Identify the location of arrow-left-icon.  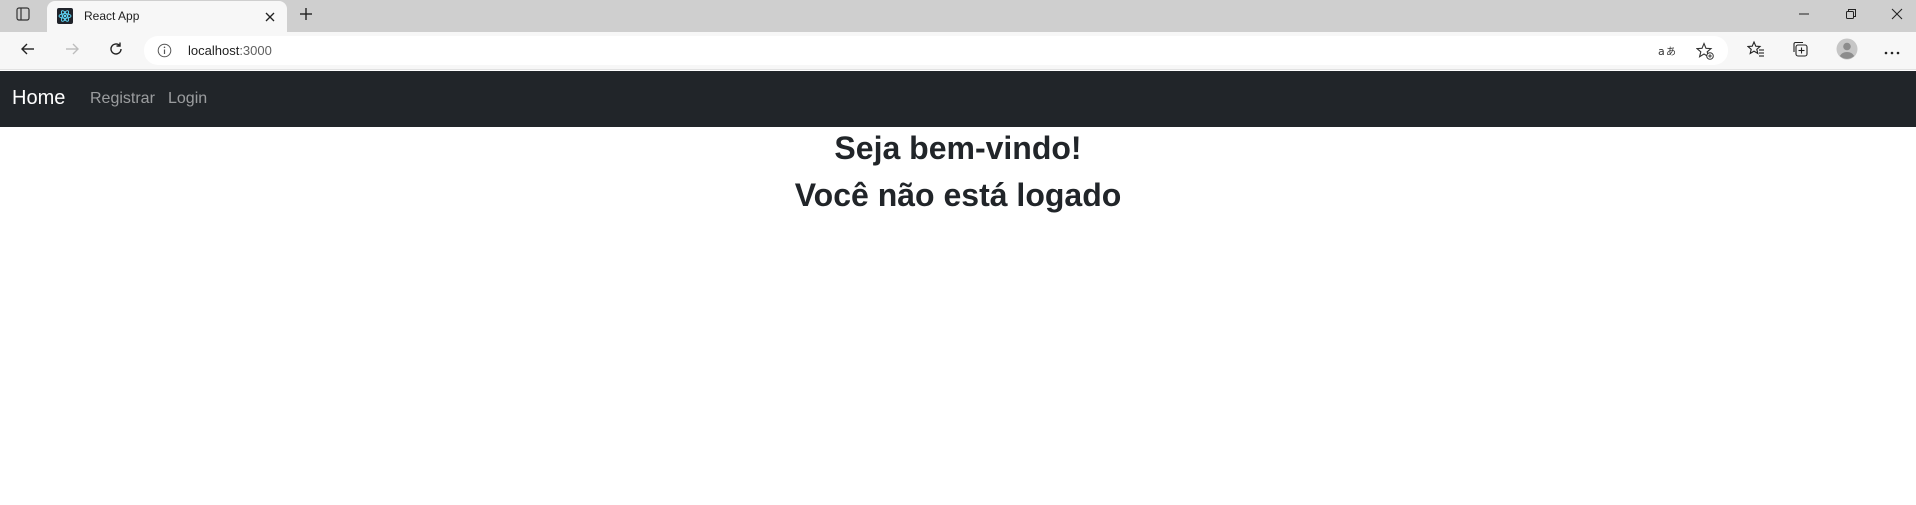
(28, 51).